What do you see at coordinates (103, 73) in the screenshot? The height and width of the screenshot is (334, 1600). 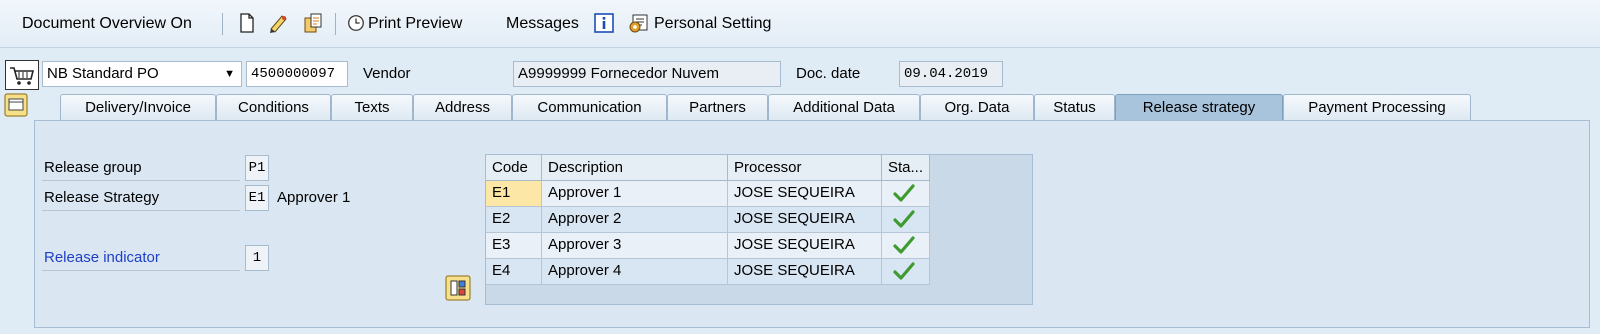 I see `document-type-value: NB Standard PO` at bounding box center [103, 73].